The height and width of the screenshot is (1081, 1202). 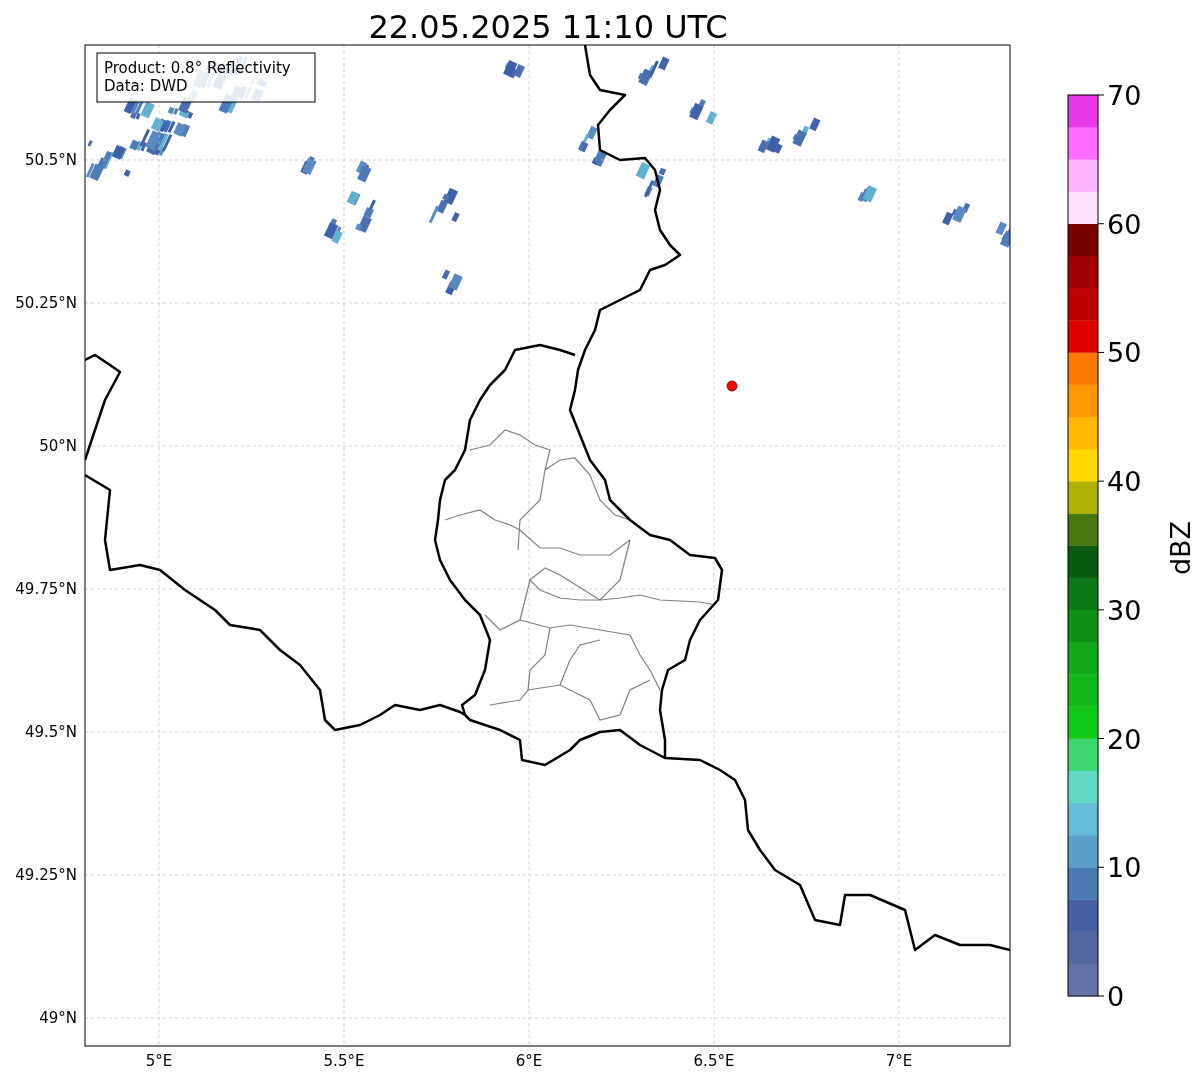 I want to click on colorbar-tick-label: 20, so click(x=1124, y=739).